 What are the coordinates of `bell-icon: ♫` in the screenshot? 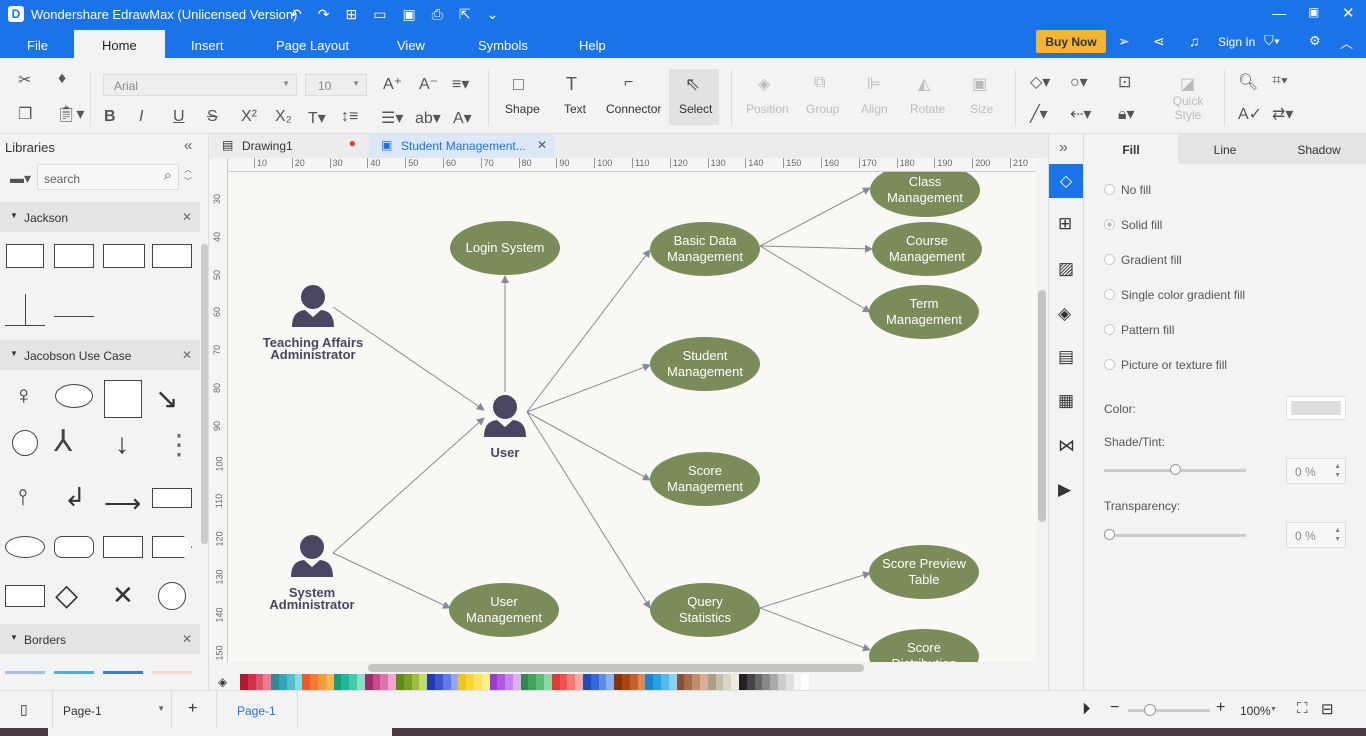 It's located at (1194, 41).